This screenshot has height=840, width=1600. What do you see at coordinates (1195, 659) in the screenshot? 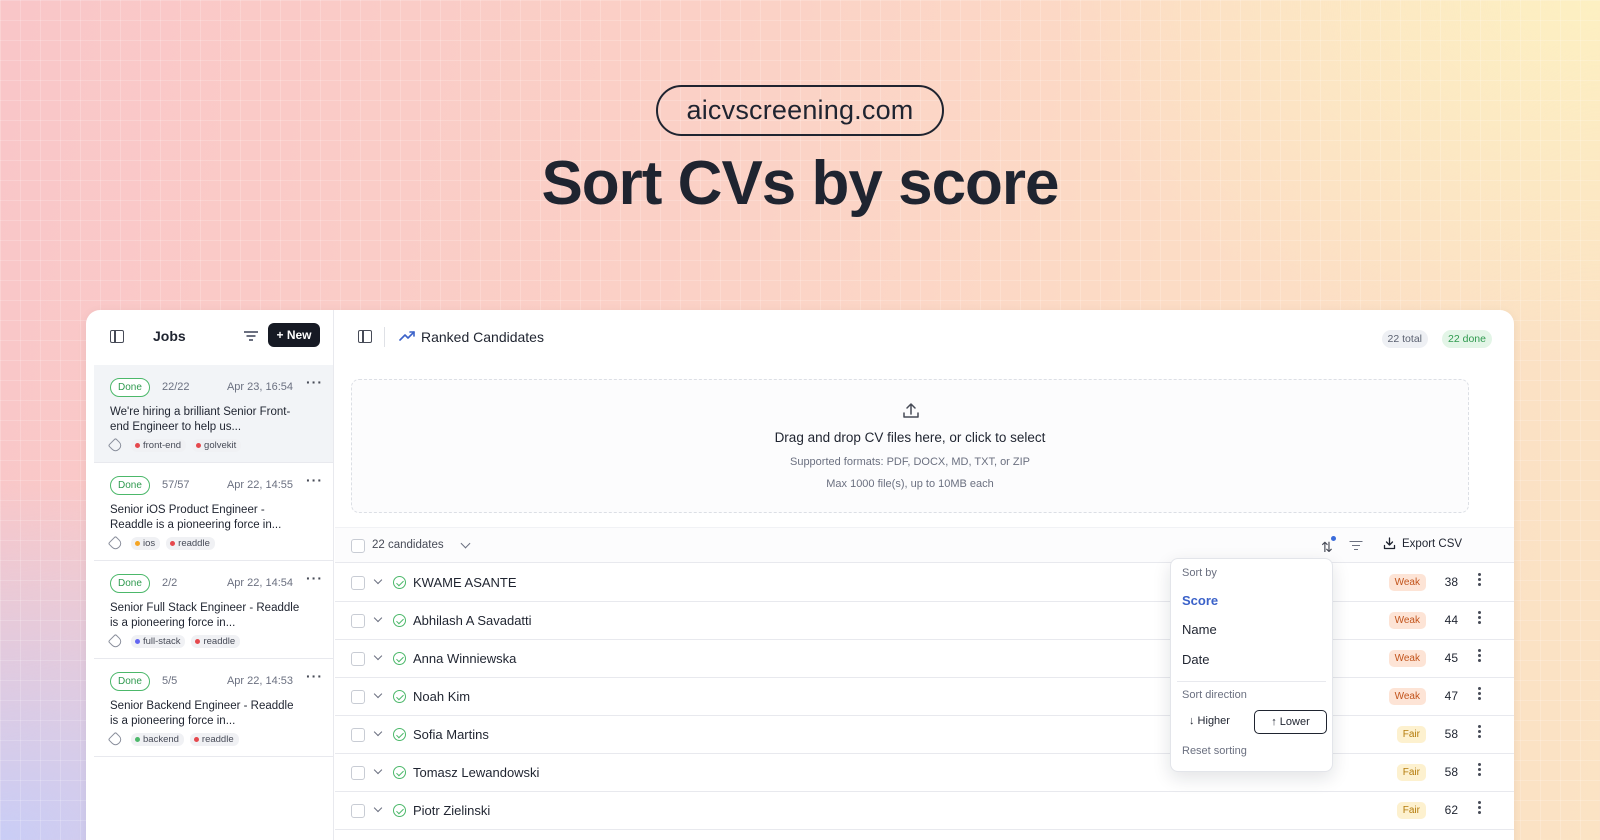
I see `sort-option-date: Date` at bounding box center [1195, 659].